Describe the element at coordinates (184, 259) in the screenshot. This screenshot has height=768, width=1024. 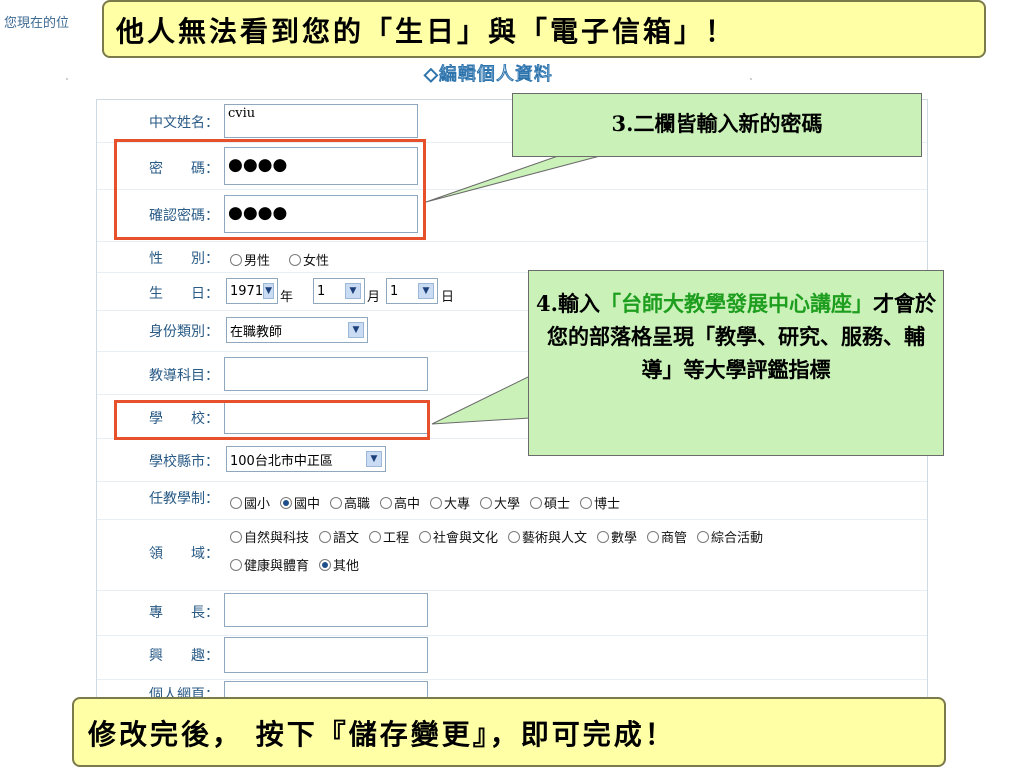
I see `gender-label: 性 別：` at that location.